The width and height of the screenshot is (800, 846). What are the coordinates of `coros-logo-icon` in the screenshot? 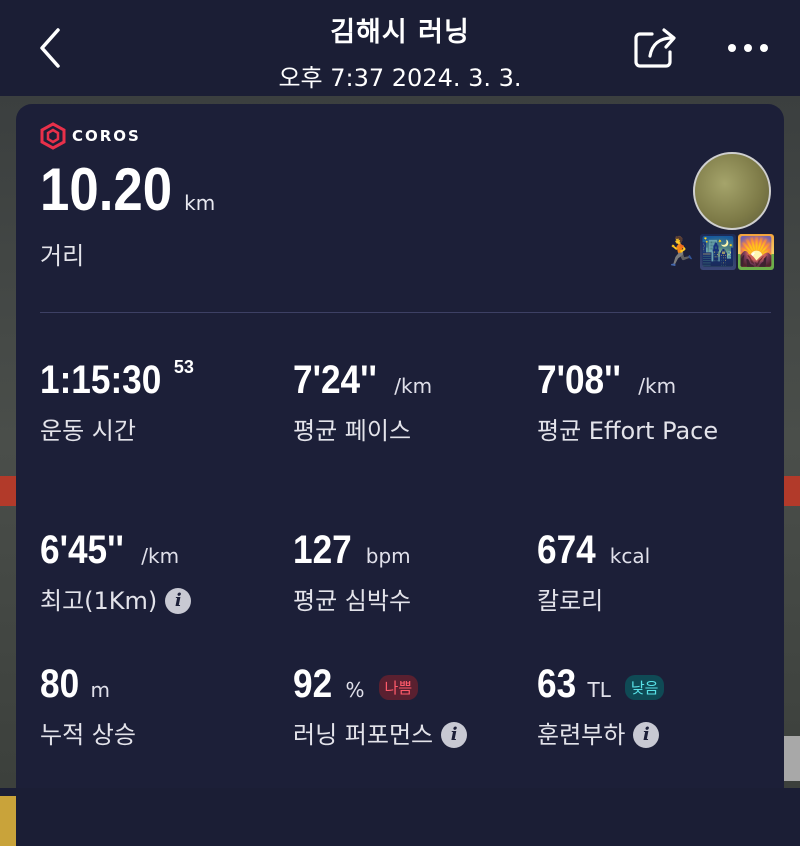 It's located at (53, 136).